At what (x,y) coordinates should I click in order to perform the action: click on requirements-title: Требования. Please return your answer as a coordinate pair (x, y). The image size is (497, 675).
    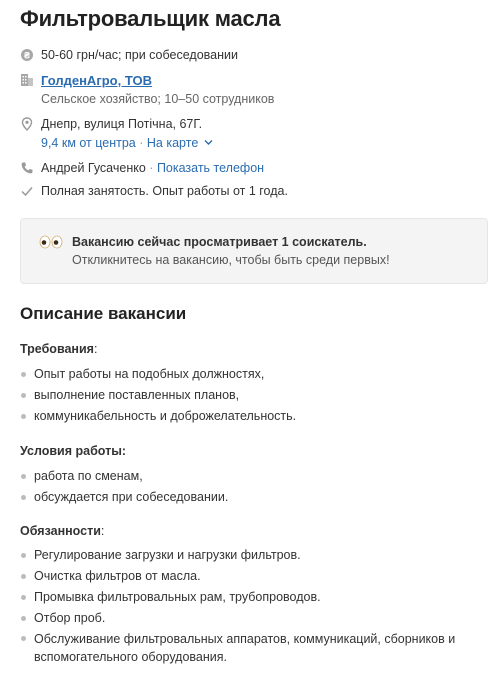
    Looking at the image, I should click on (57, 349).